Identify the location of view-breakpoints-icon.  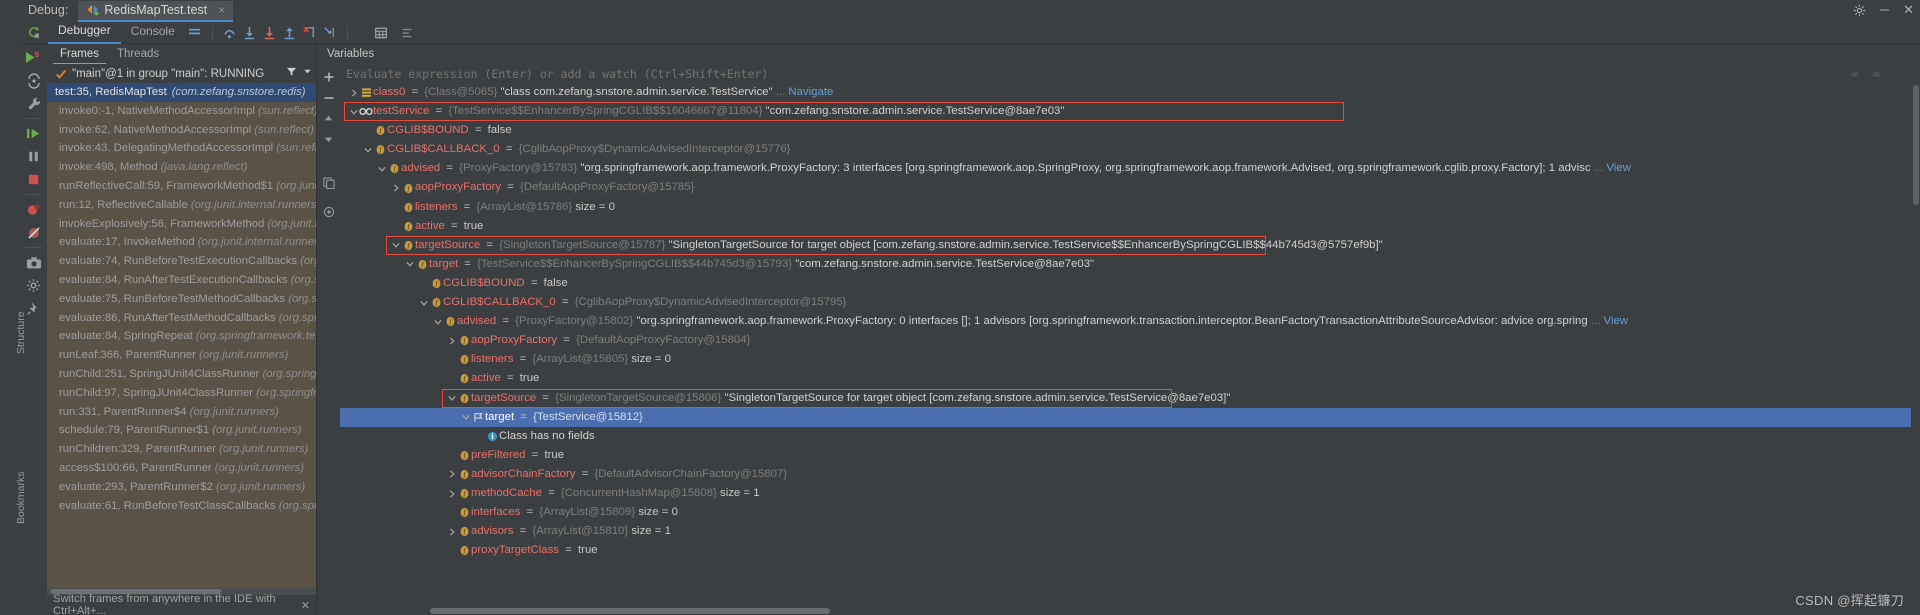
(33, 209).